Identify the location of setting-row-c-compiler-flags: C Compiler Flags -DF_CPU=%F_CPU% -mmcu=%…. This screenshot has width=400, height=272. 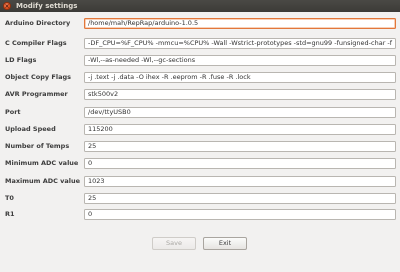
(200, 43).